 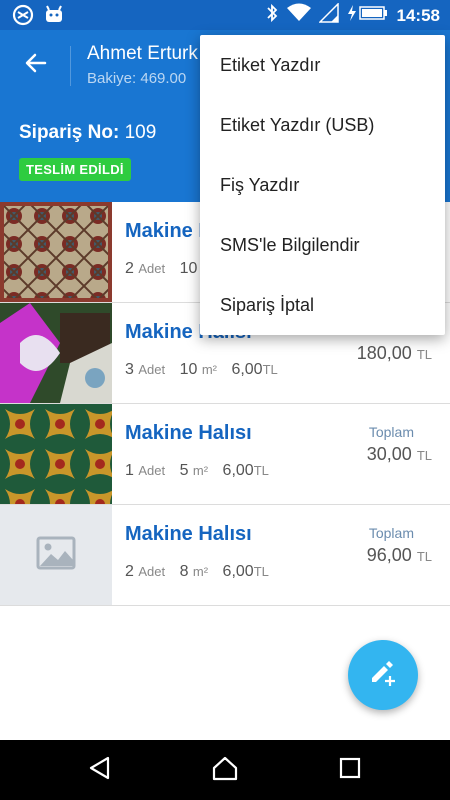 I want to click on item-total: 30,00 TL, so click(x=399, y=454).